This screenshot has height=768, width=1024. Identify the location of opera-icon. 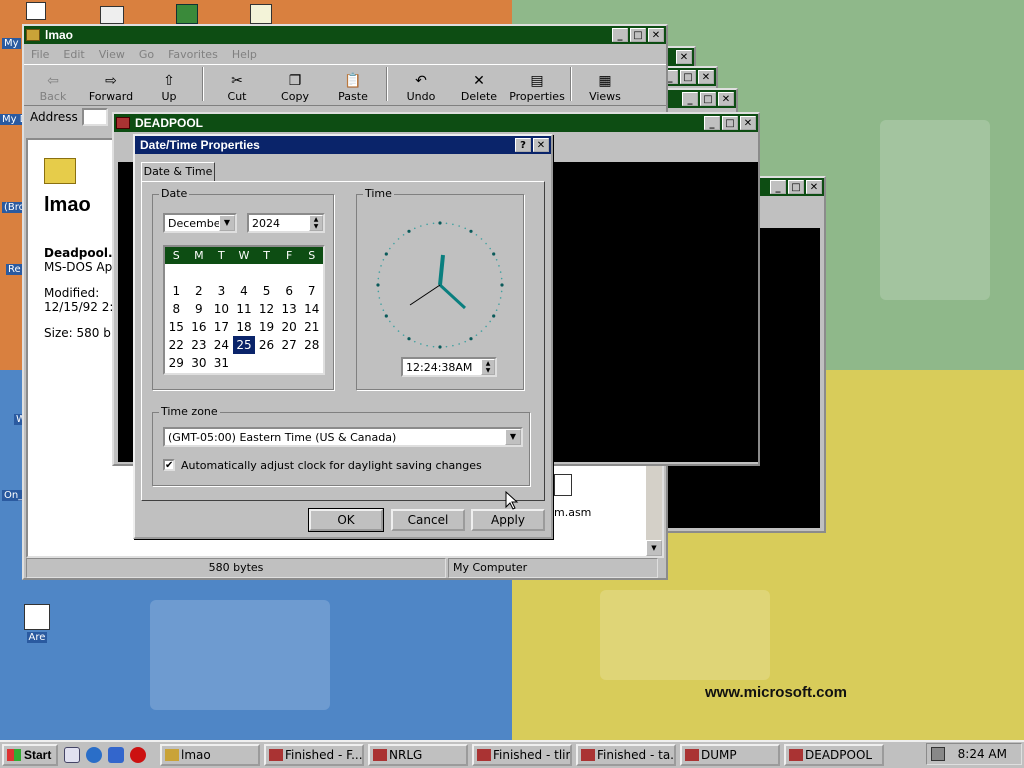
(138, 755).